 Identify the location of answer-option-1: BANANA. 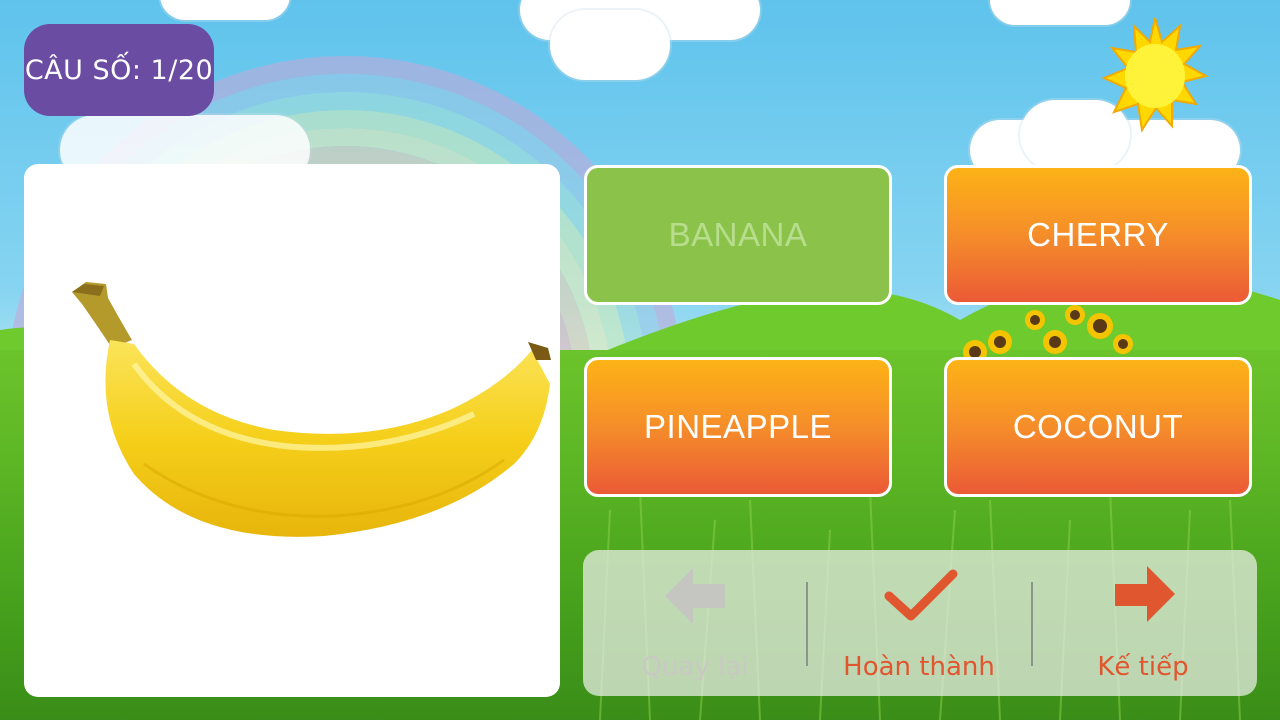
(738, 235).